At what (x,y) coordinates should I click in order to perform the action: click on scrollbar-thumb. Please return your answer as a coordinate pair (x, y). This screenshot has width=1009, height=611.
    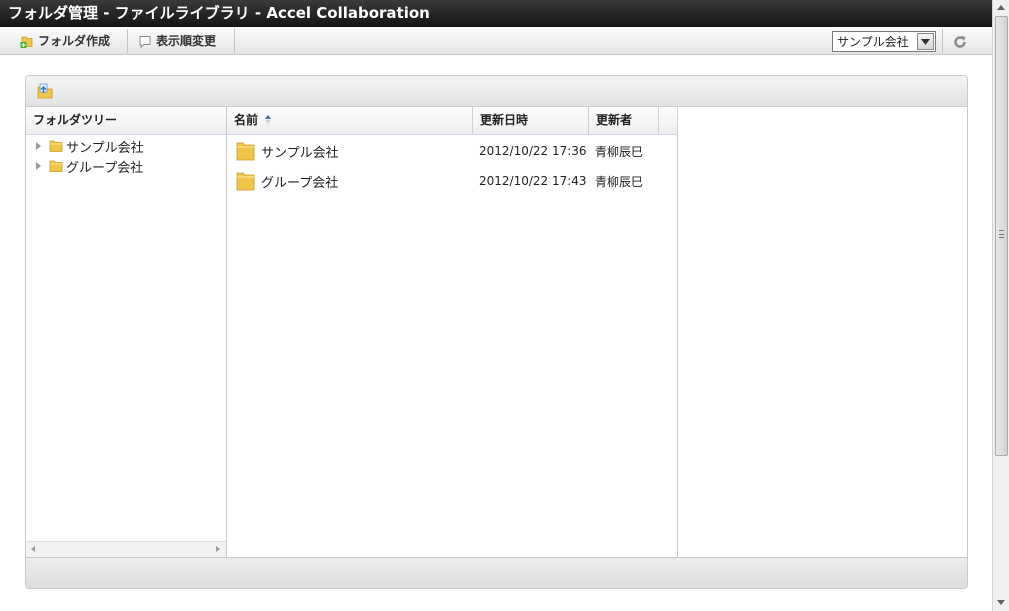
    Looking at the image, I should click on (1001, 236).